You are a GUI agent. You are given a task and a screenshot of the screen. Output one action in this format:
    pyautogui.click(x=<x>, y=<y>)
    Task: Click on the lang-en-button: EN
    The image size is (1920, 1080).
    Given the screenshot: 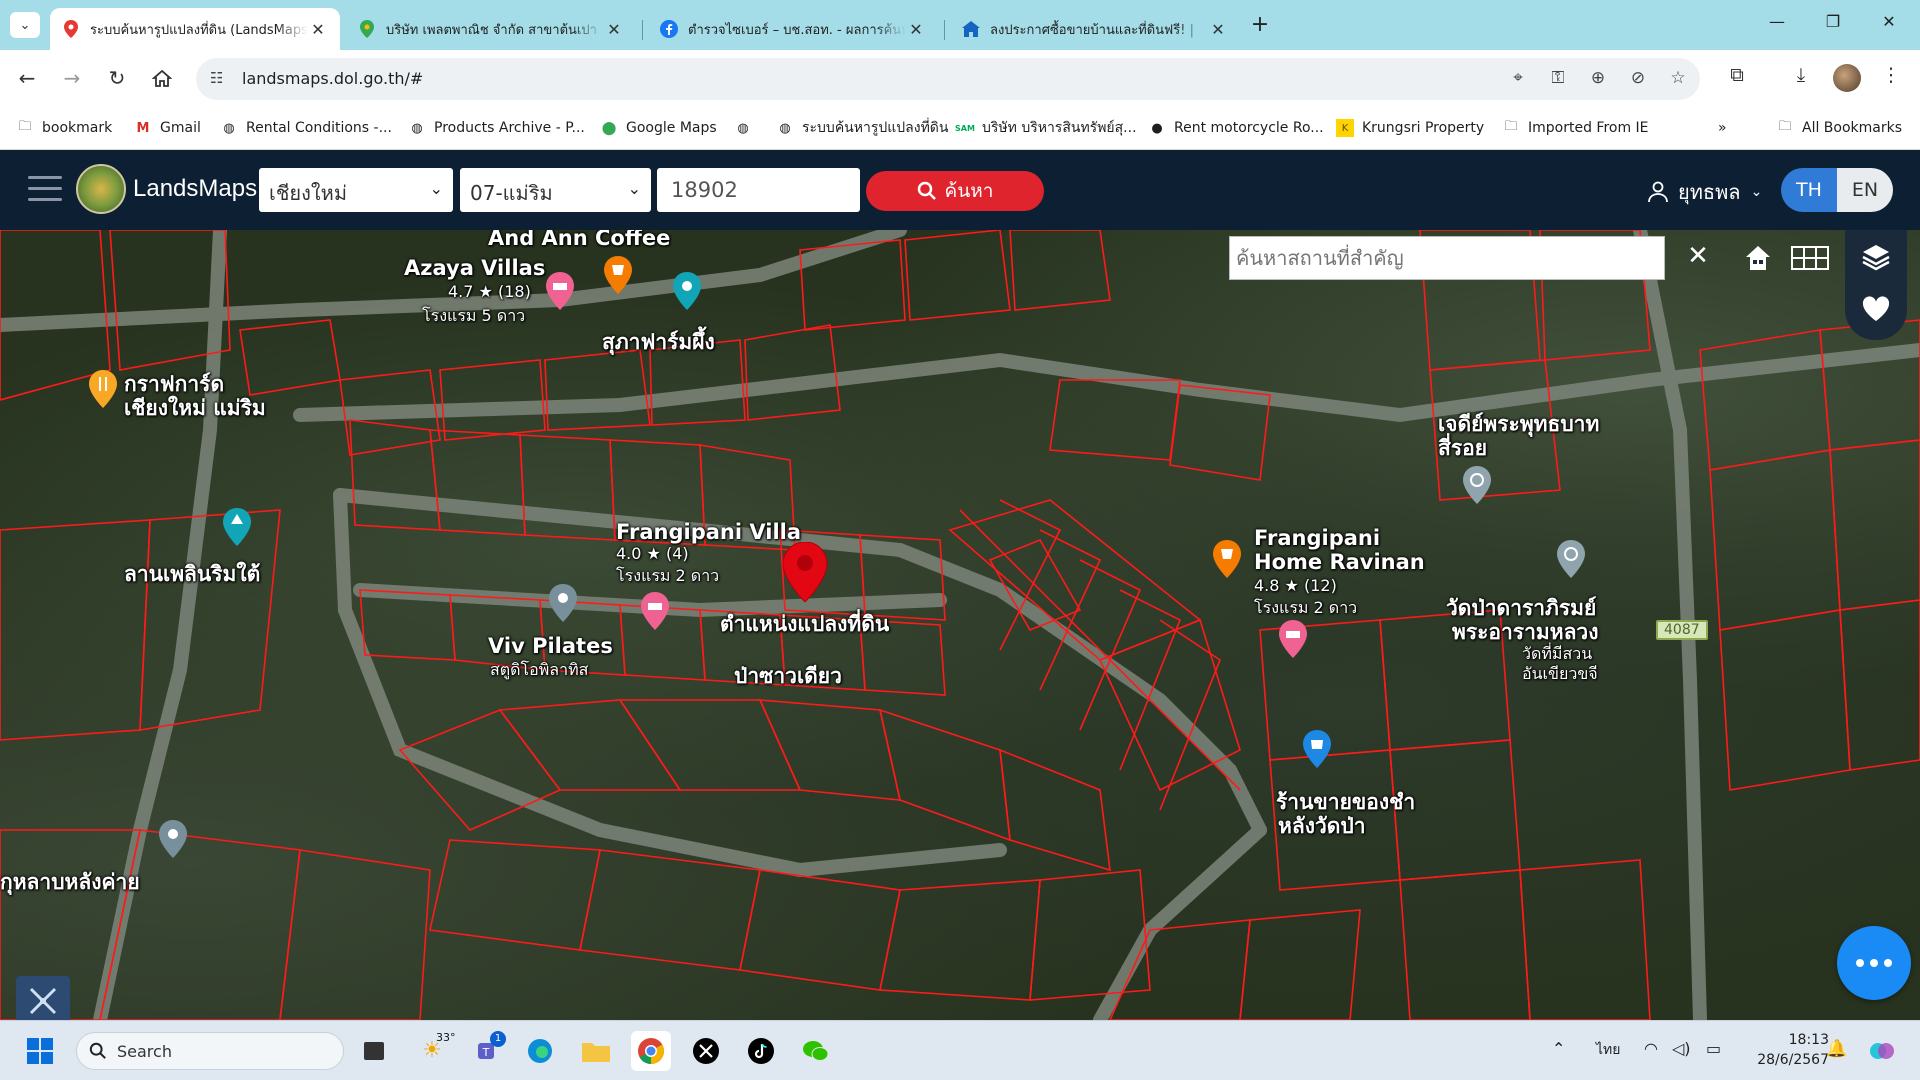 What is the action you would take?
    pyautogui.click(x=1865, y=190)
    